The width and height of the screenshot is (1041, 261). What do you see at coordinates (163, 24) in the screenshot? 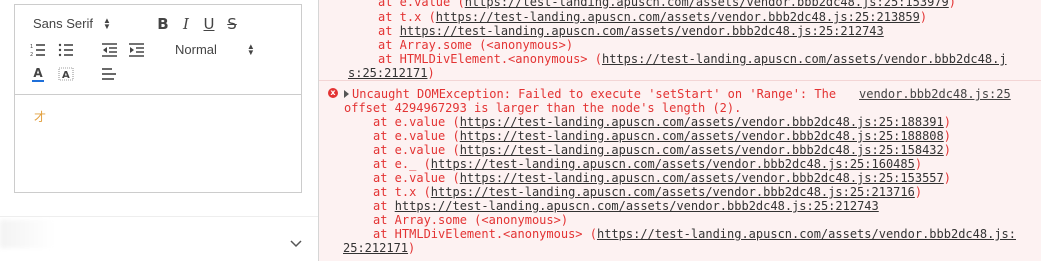
I see `bold-button: B` at bounding box center [163, 24].